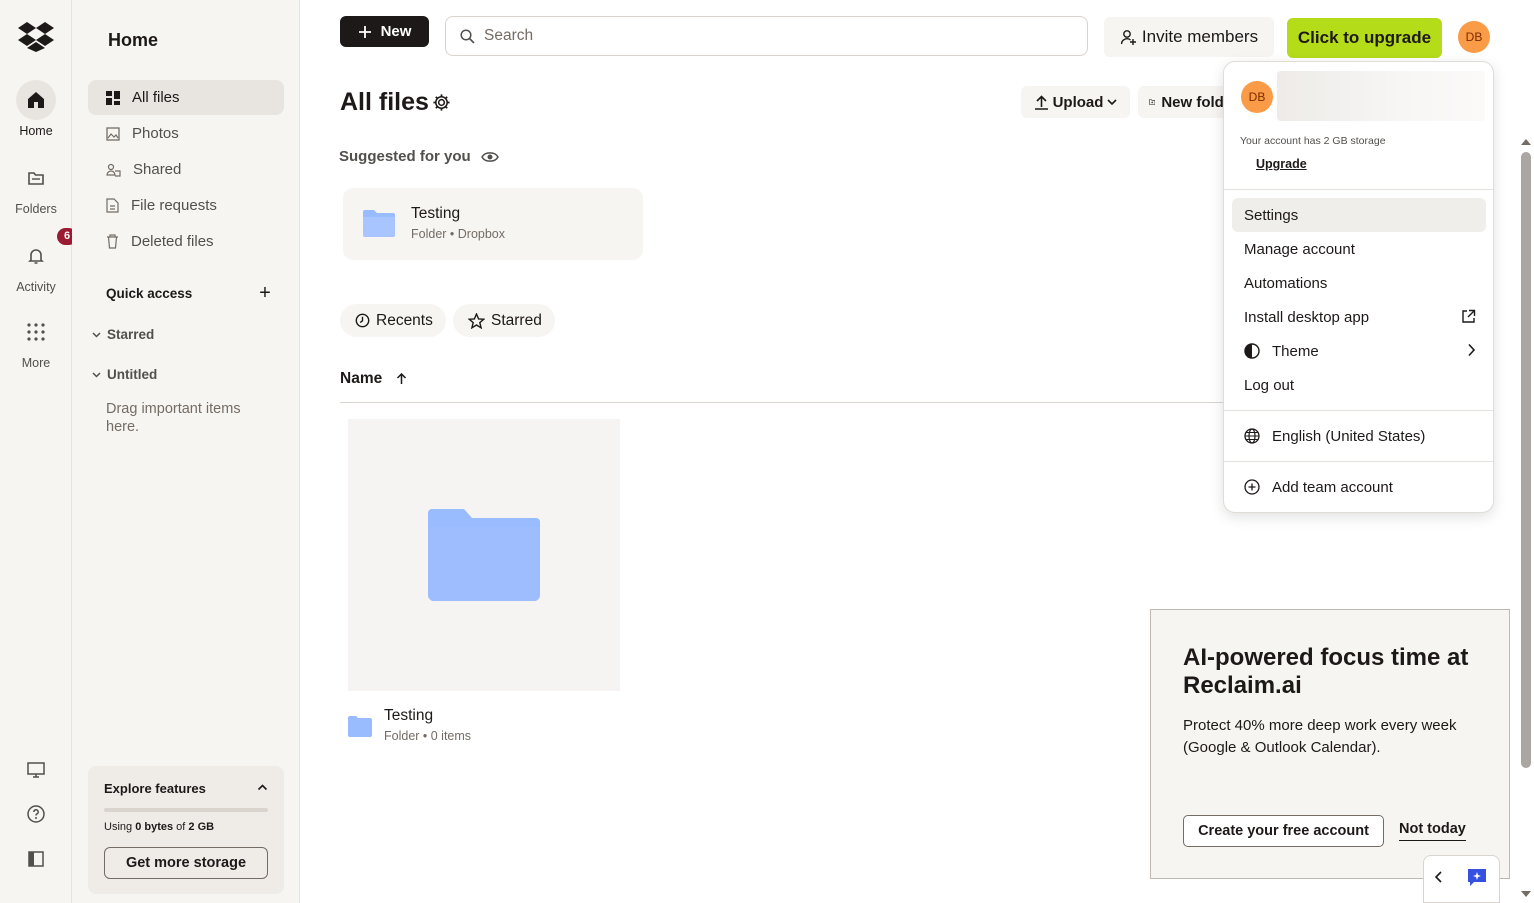  Describe the element at coordinates (1281, 164) in the screenshot. I see `menu-upgrade-link: Upgrade` at that location.